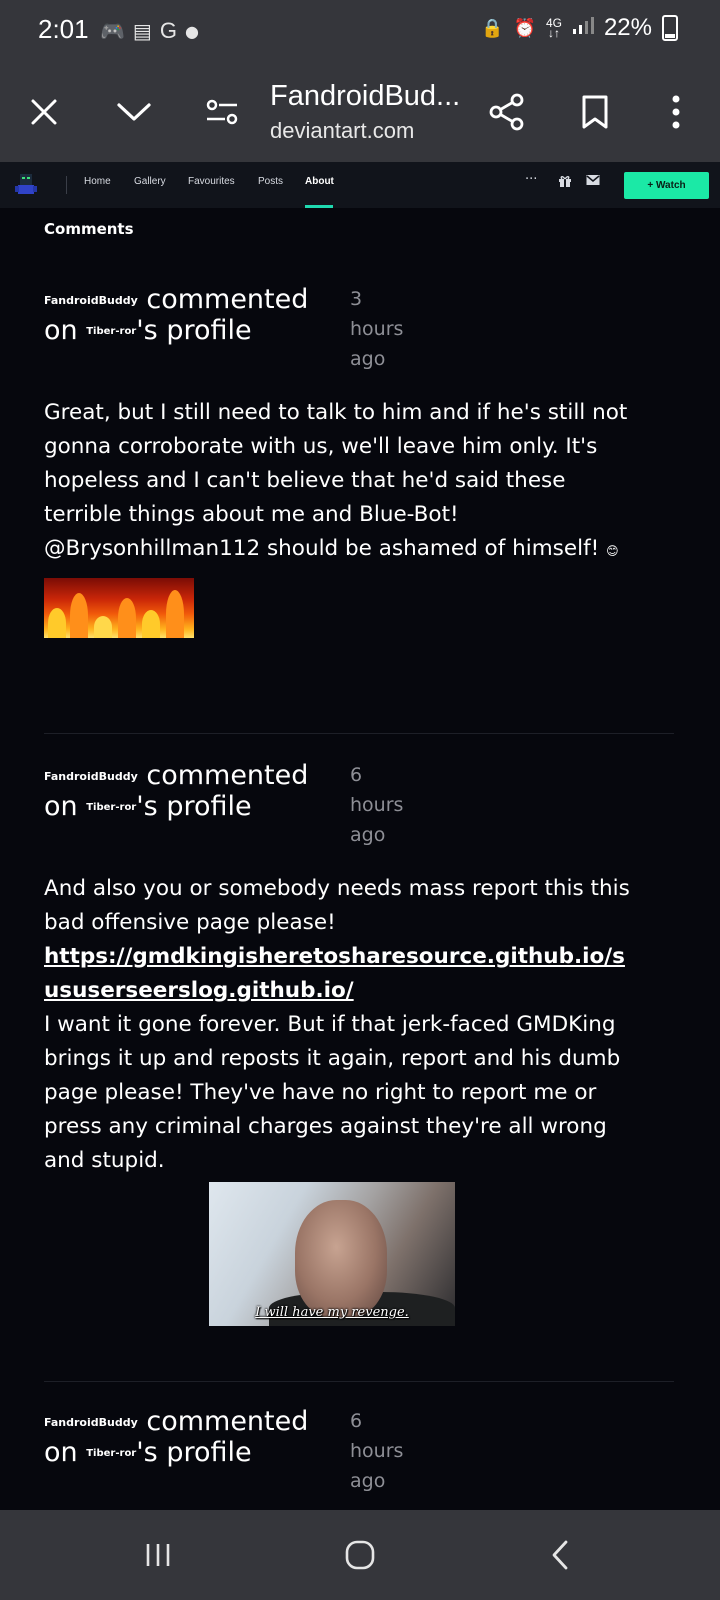 The height and width of the screenshot is (1600, 720). What do you see at coordinates (319, 206) in the screenshot?
I see `active-tab-indicator` at bounding box center [319, 206].